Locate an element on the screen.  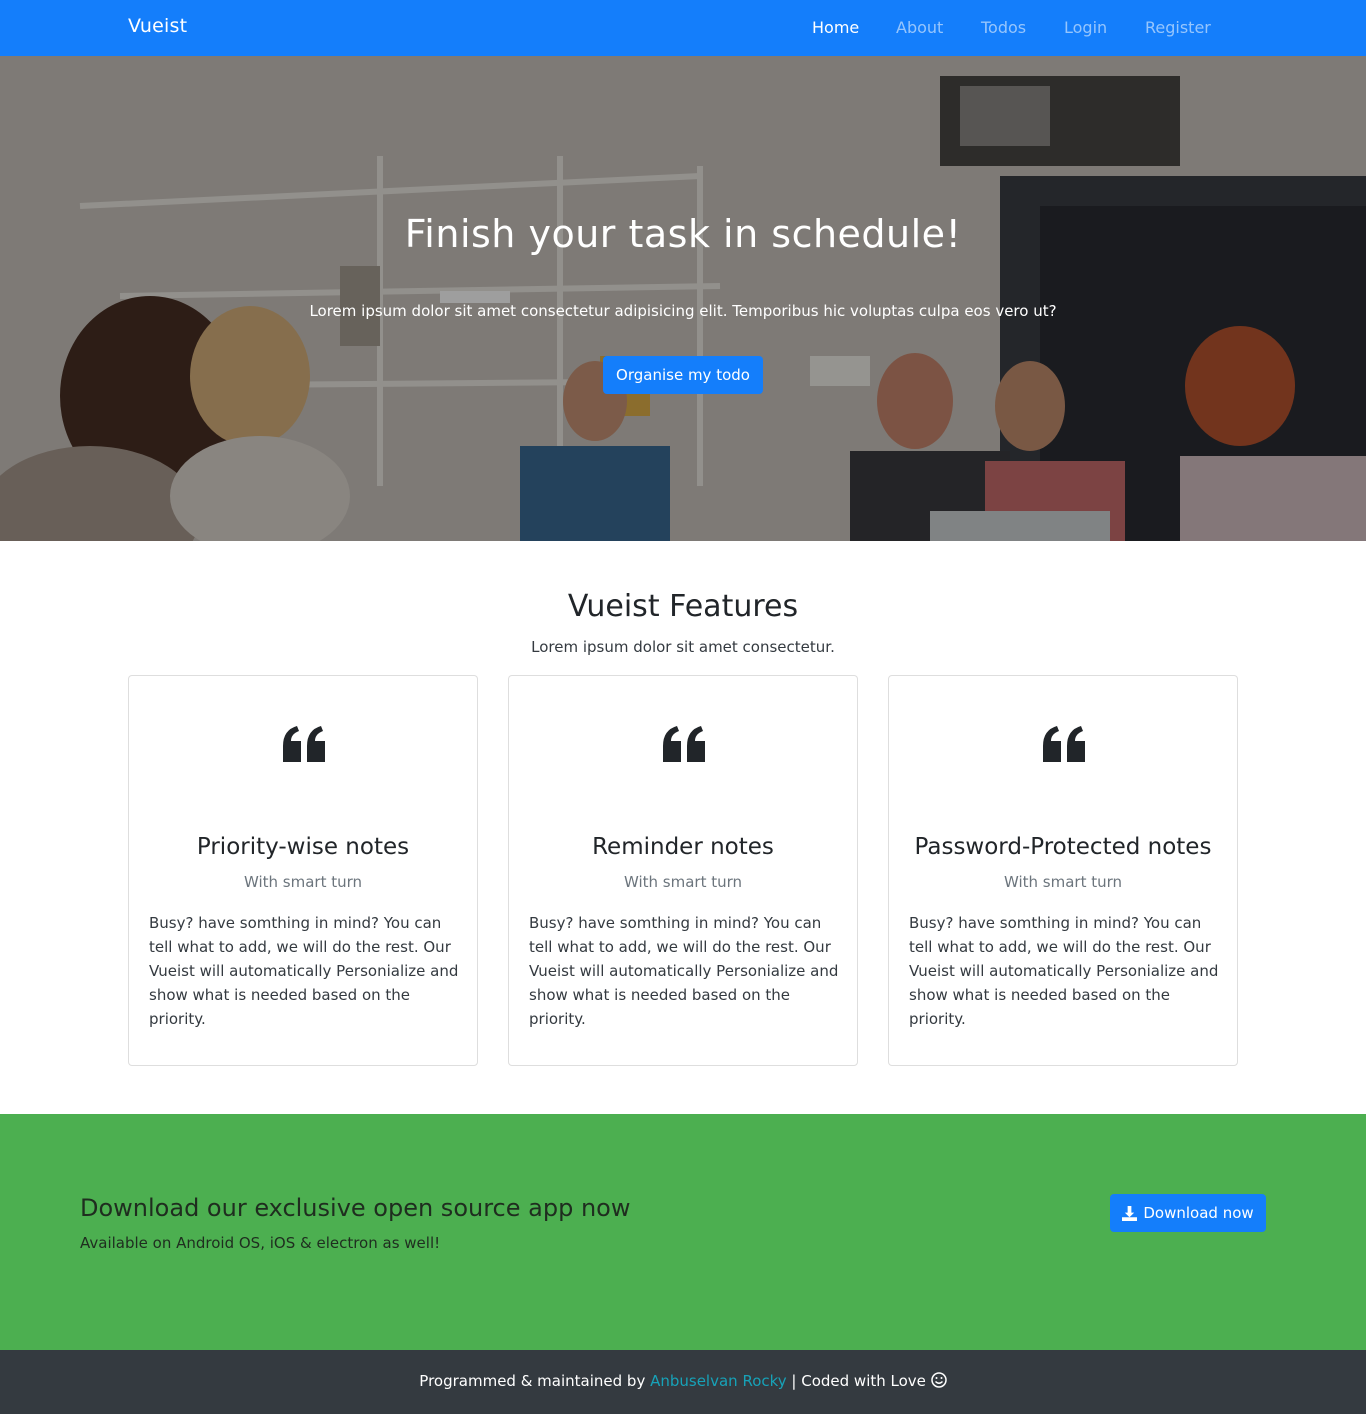
download-now-button: Download now is located at coordinates (1188, 1213).